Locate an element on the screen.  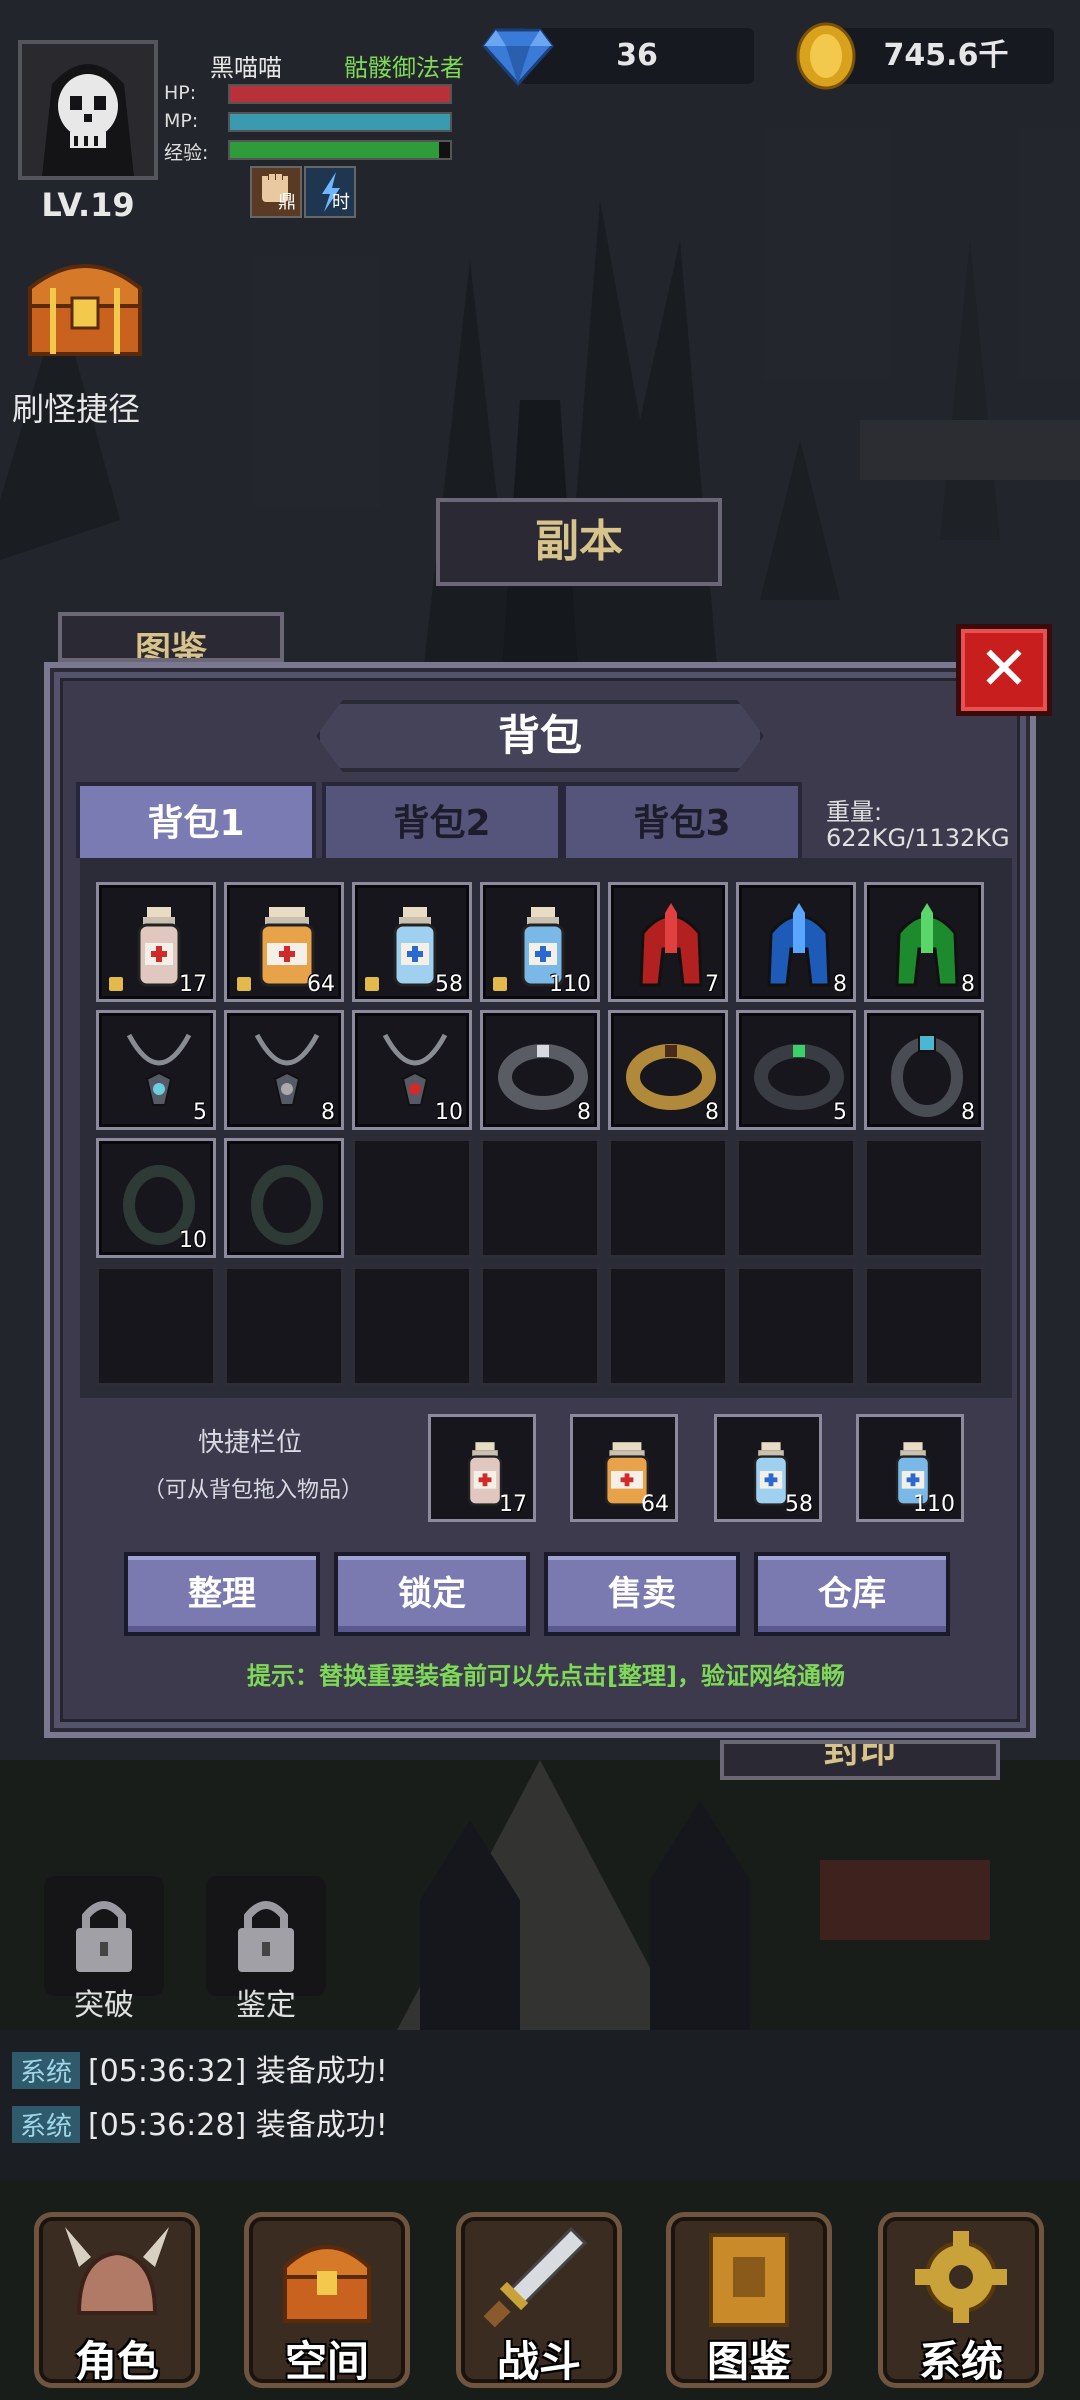
nav-character-label: 角色 is located at coordinates (116, 2361).